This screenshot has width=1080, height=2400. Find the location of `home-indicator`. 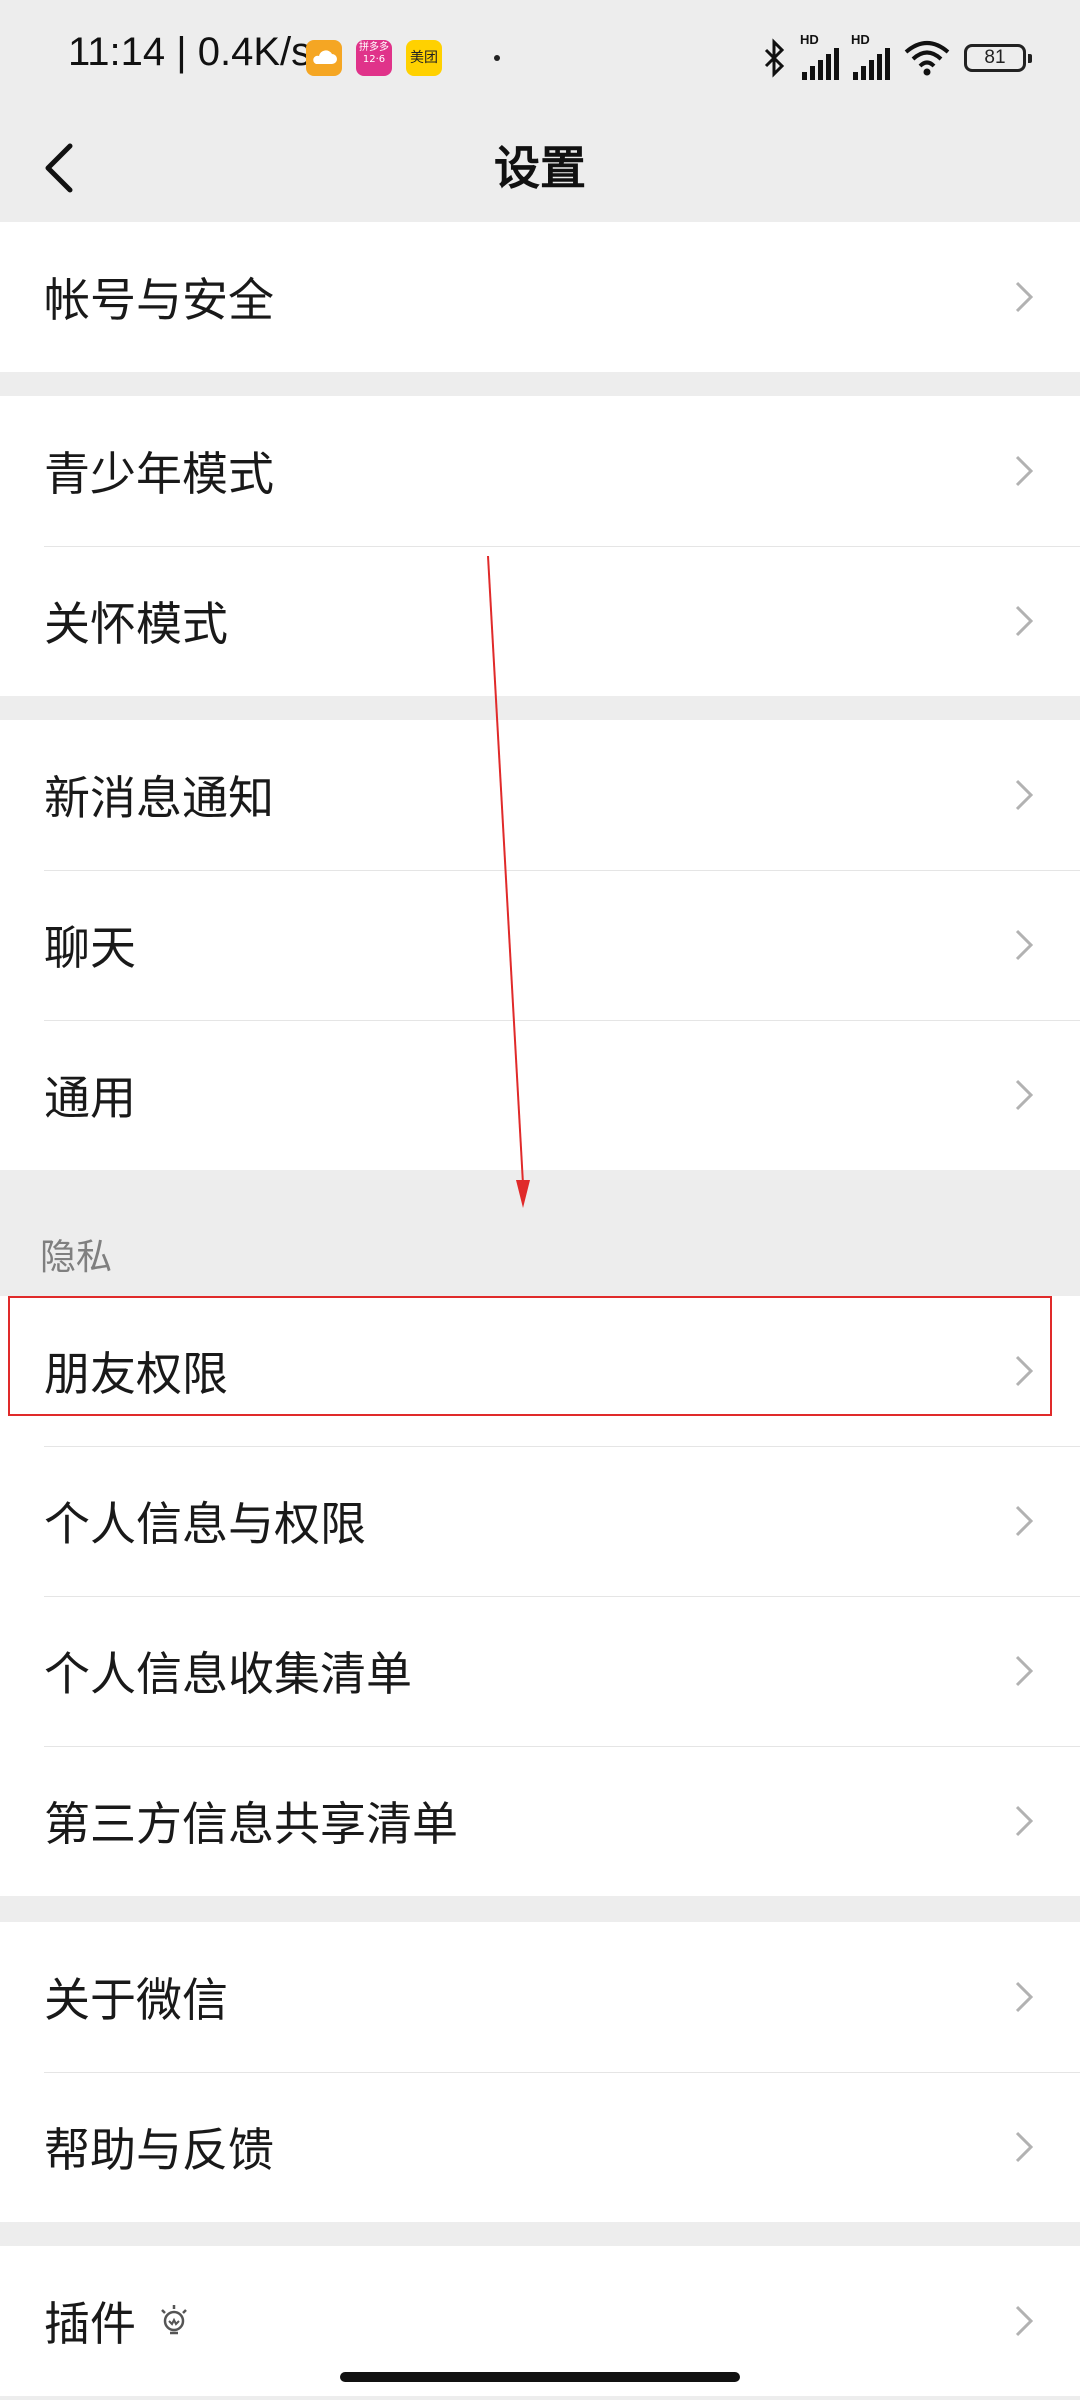

home-indicator is located at coordinates (540, 2377).